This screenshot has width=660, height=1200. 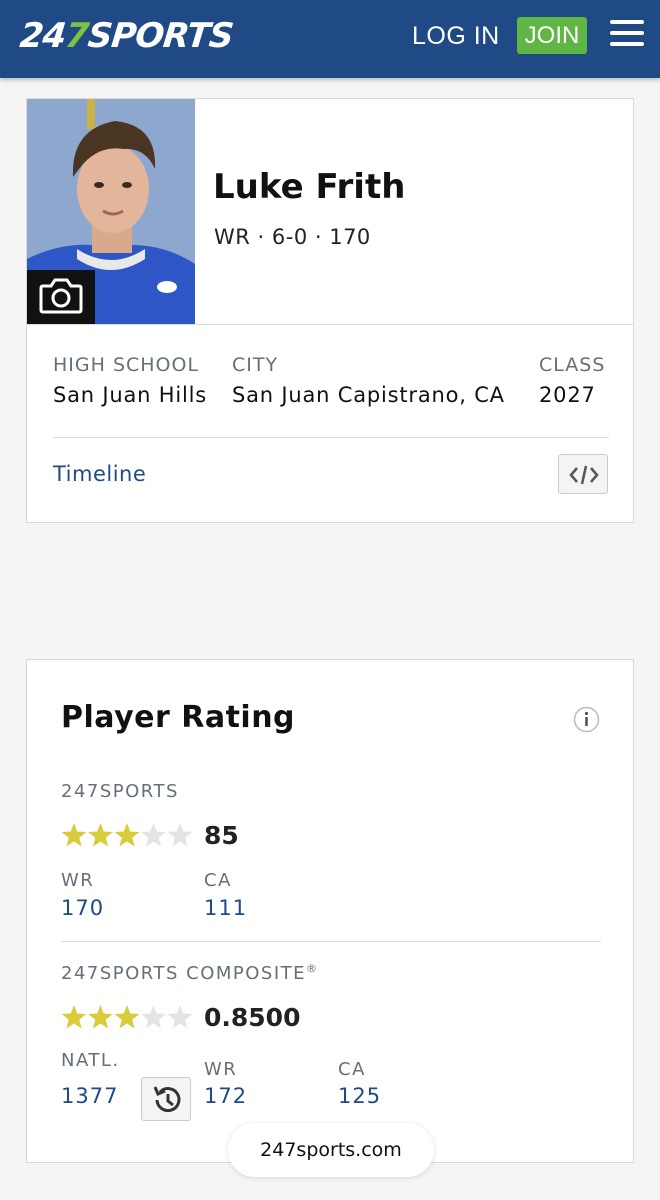 What do you see at coordinates (583, 474) in the screenshot?
I see `code-embed-icon` at bounding box center [583, 474].